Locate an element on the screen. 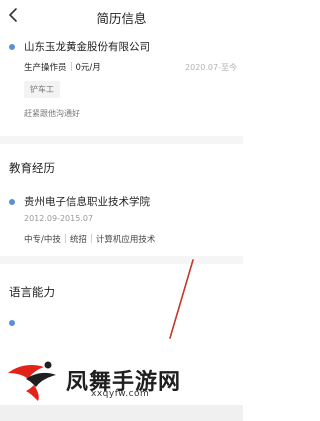  job-position: 生产操作员 is located at coordinates (45, 68).